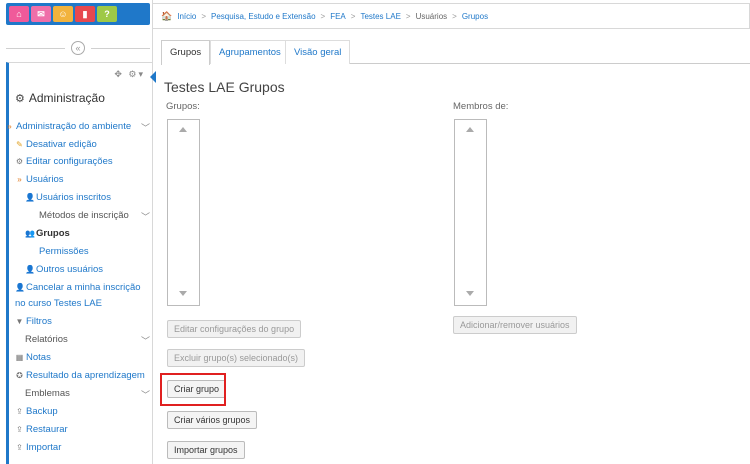 The image size is (750, 464). I want to click on sidebar-item-label: Desativar edição, so click(61, 144).